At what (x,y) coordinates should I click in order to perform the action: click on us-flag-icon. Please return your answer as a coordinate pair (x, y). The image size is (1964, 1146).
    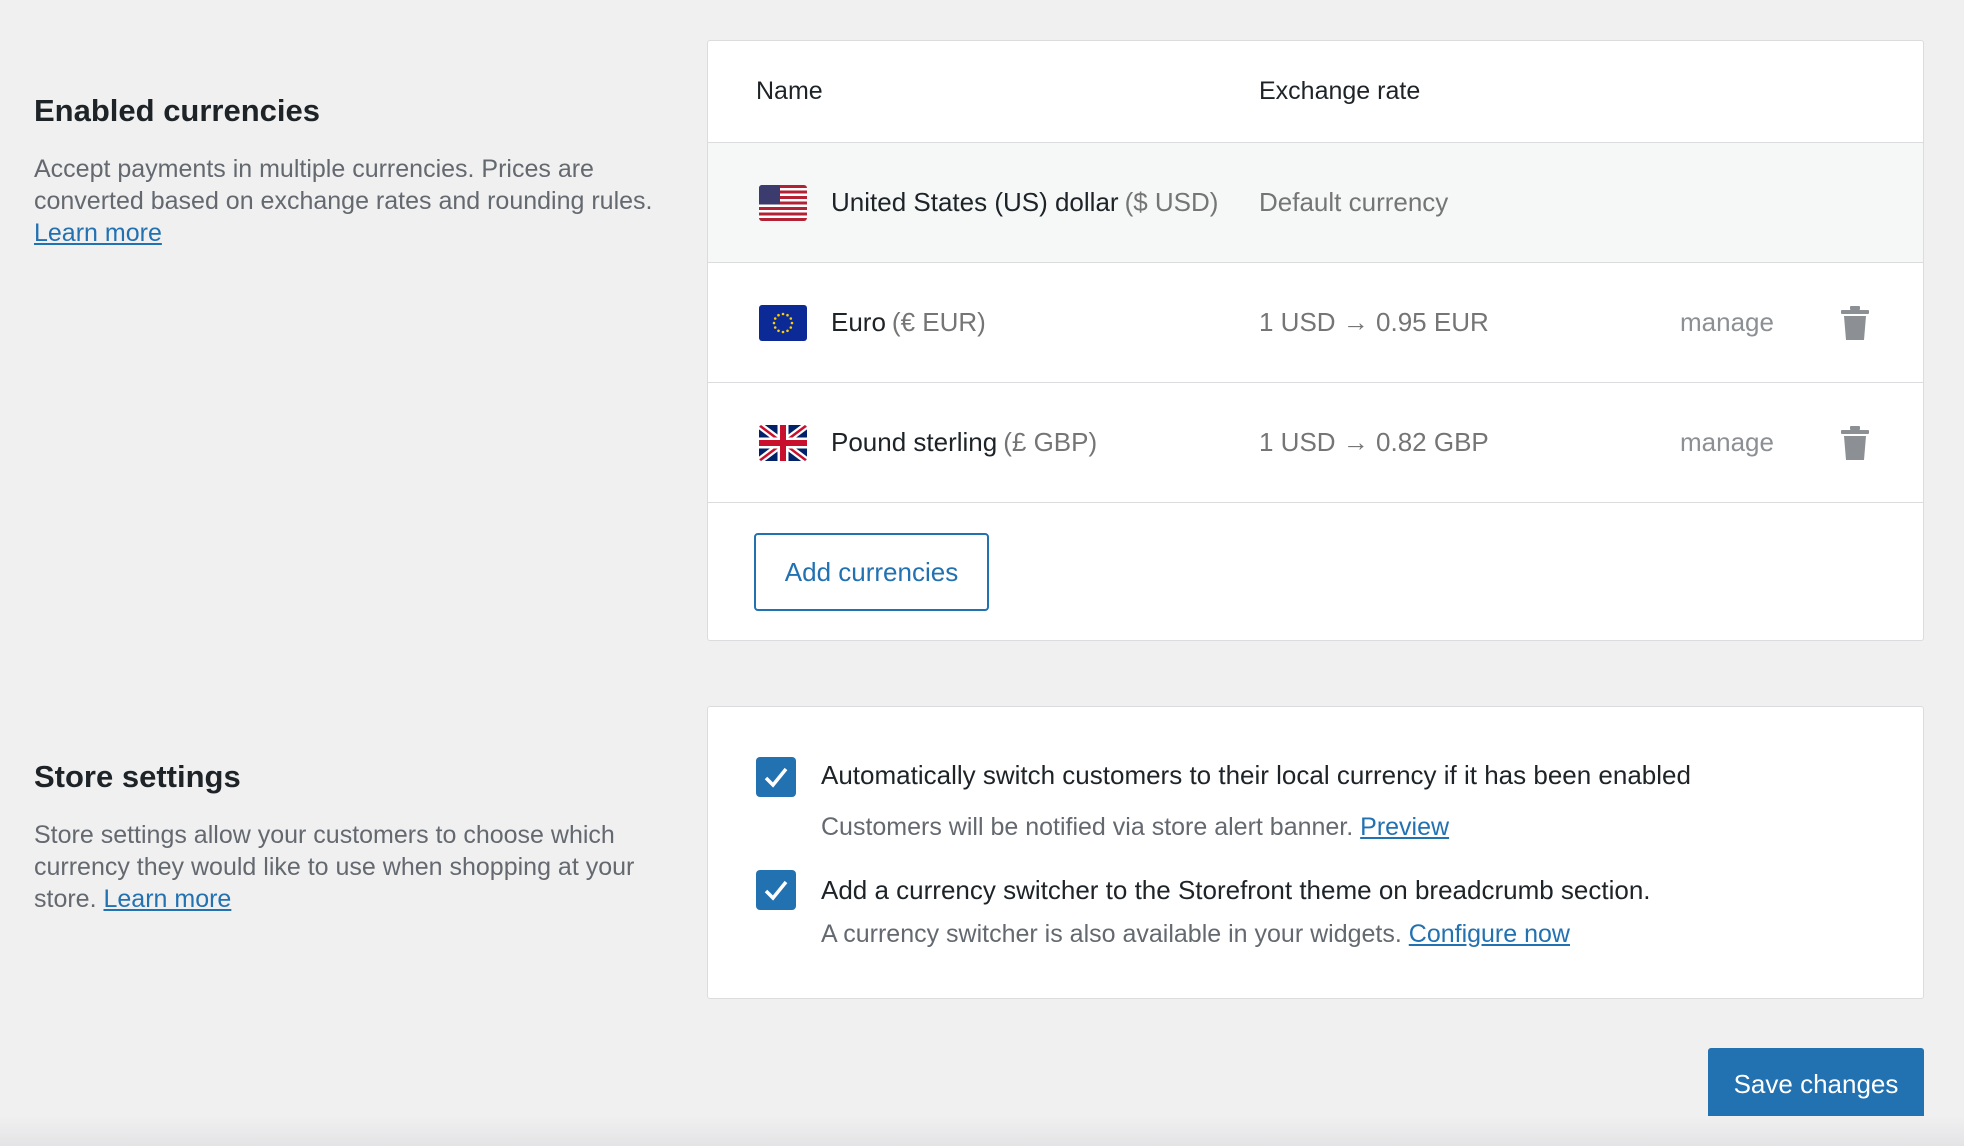
    Looking at the image, I should click on (783, 202).